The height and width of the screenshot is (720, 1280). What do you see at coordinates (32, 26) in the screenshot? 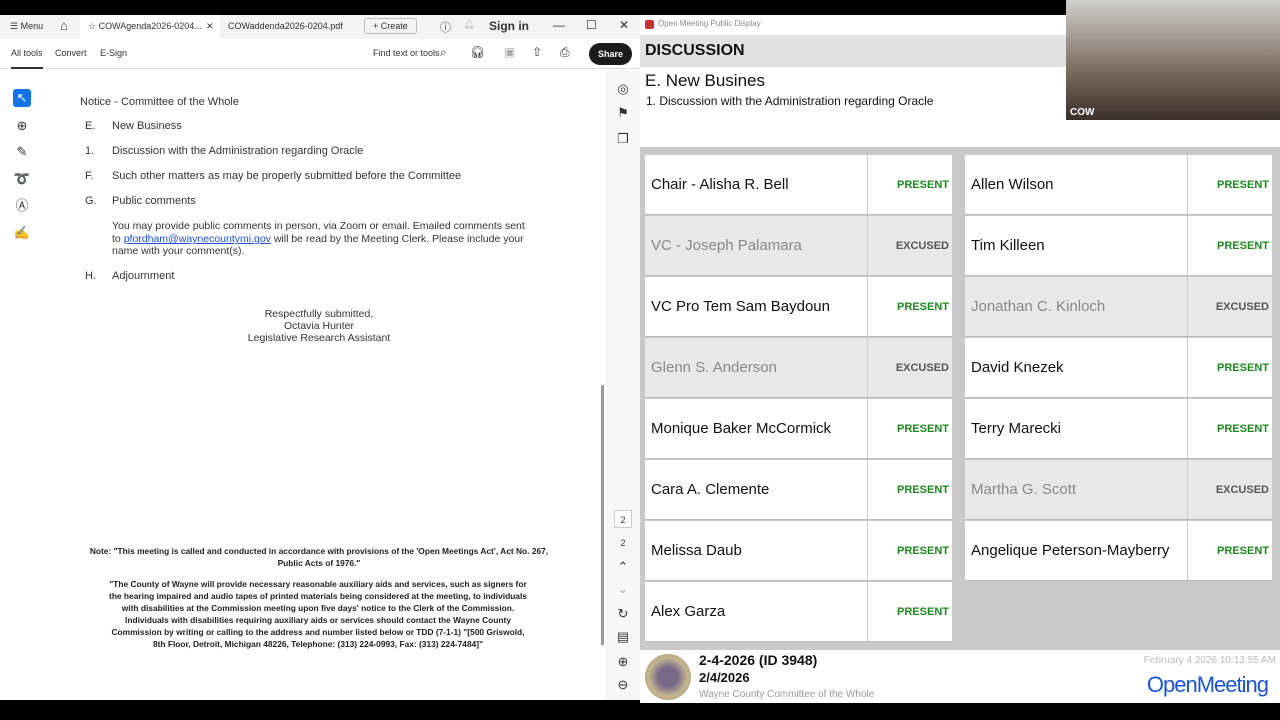
I see `menu-label: Menu` at bounding box center [32, 26].